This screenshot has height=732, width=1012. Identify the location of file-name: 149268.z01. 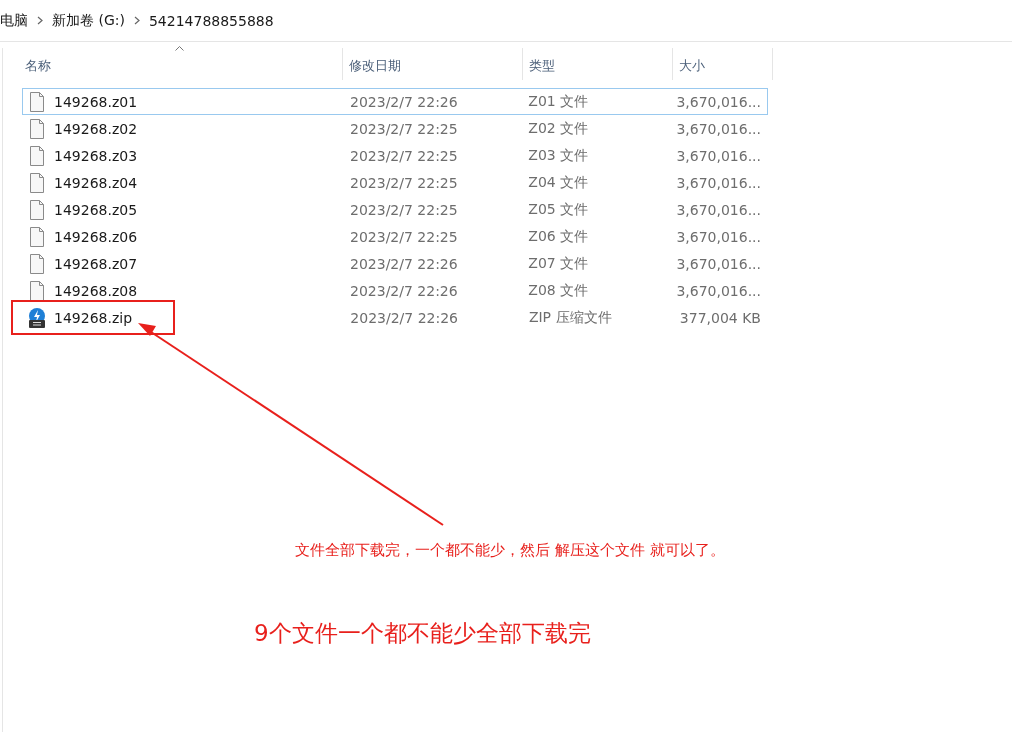
(96, 101).